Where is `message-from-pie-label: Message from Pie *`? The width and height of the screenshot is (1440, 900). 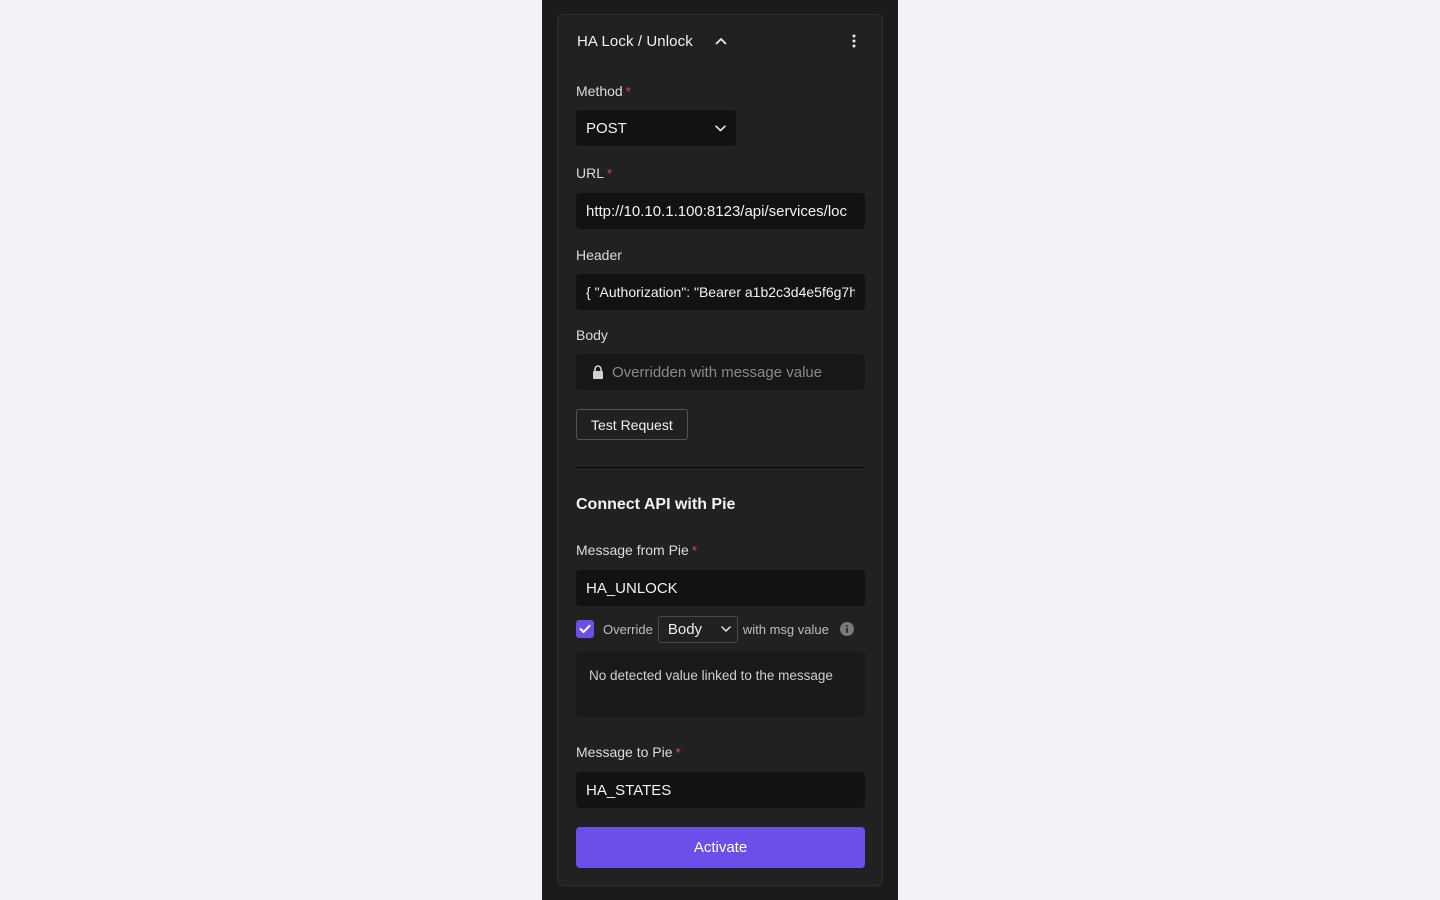
message-from-pie-label: Message from Pie * is located at coordinates (636, 550).